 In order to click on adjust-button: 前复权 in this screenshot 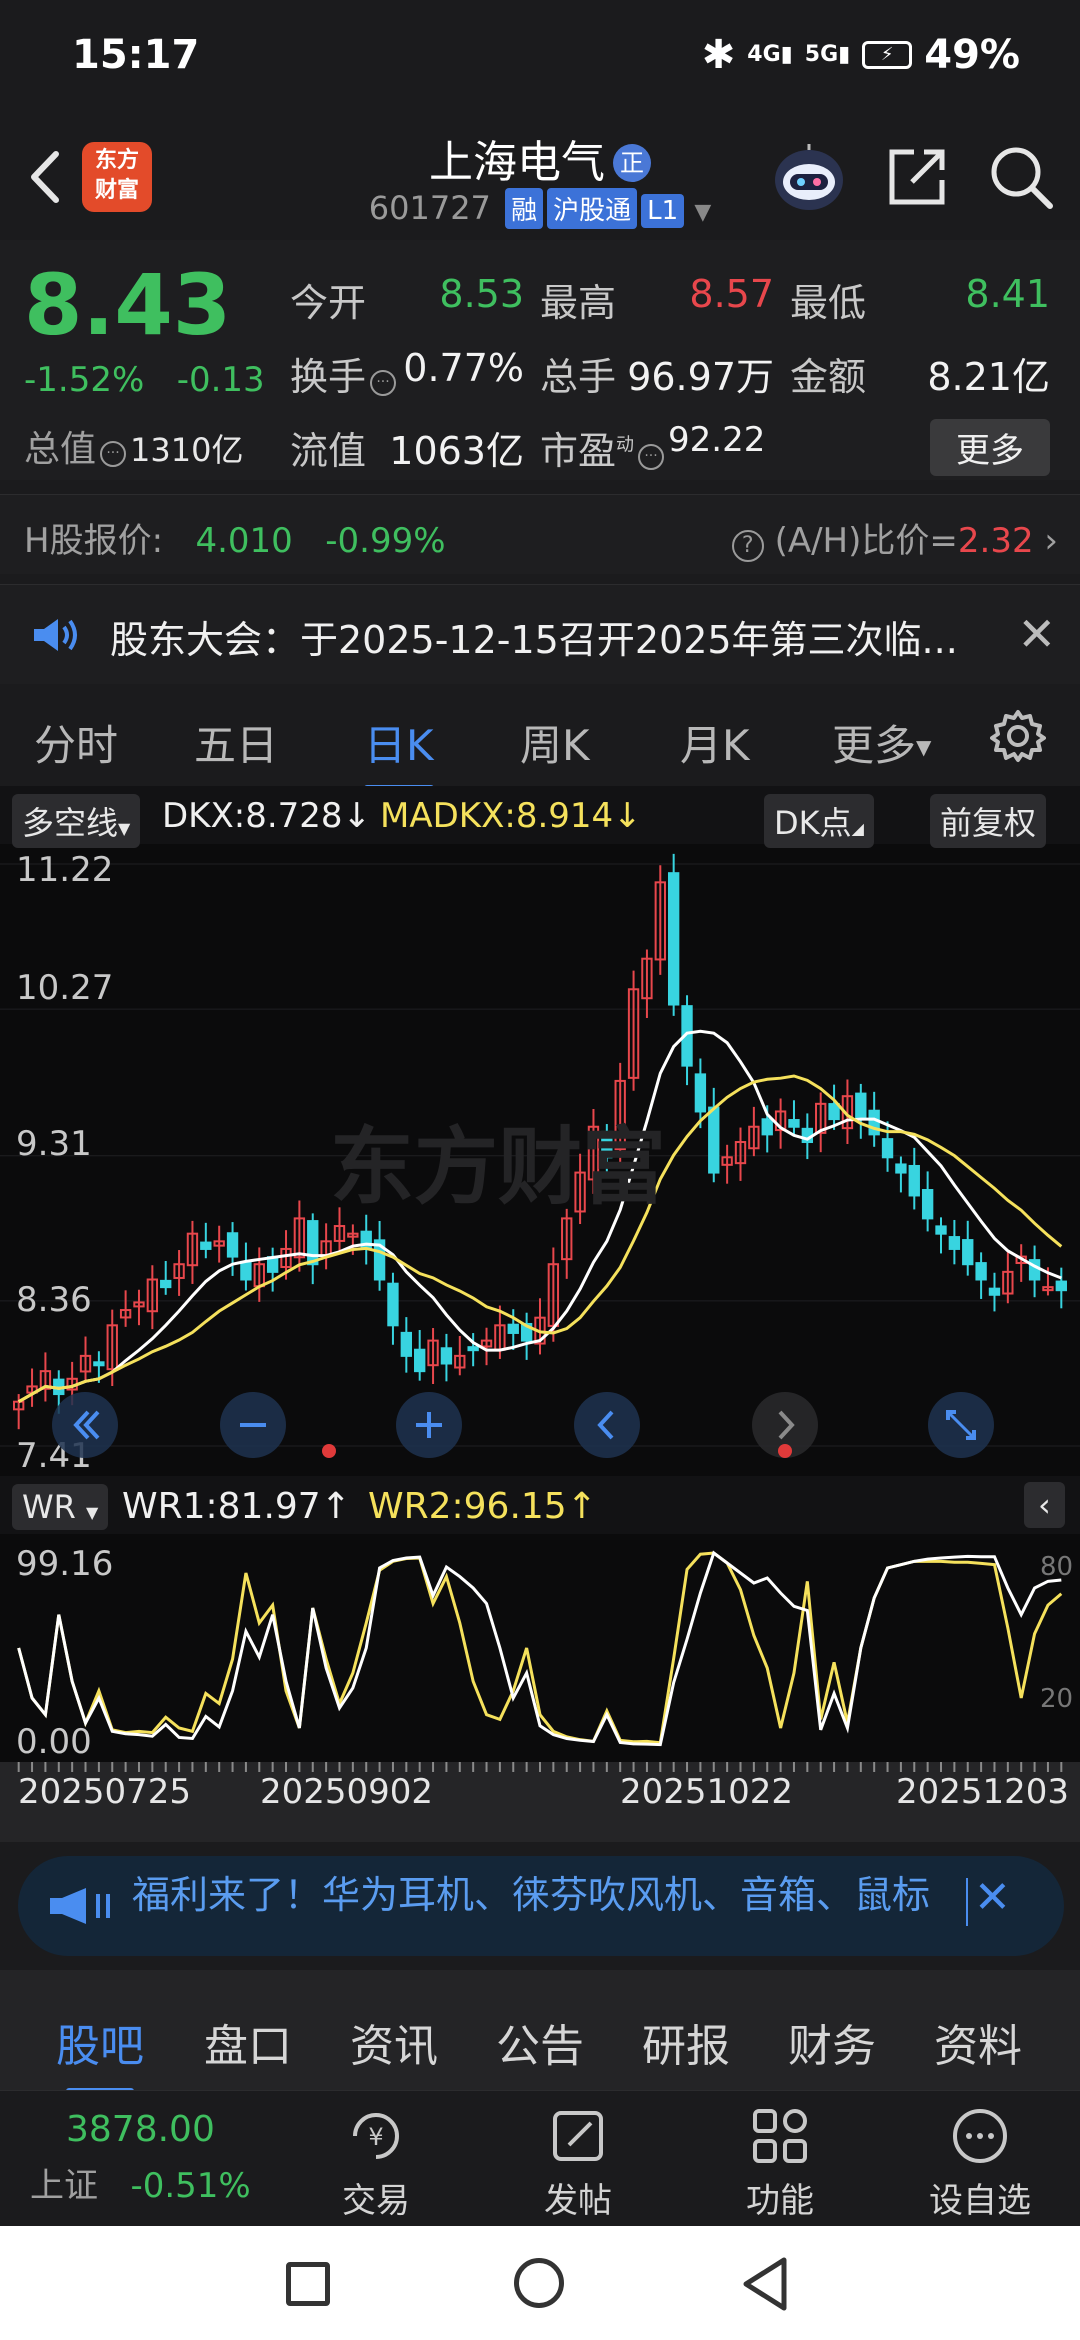, I will do `click(988, 821)`.